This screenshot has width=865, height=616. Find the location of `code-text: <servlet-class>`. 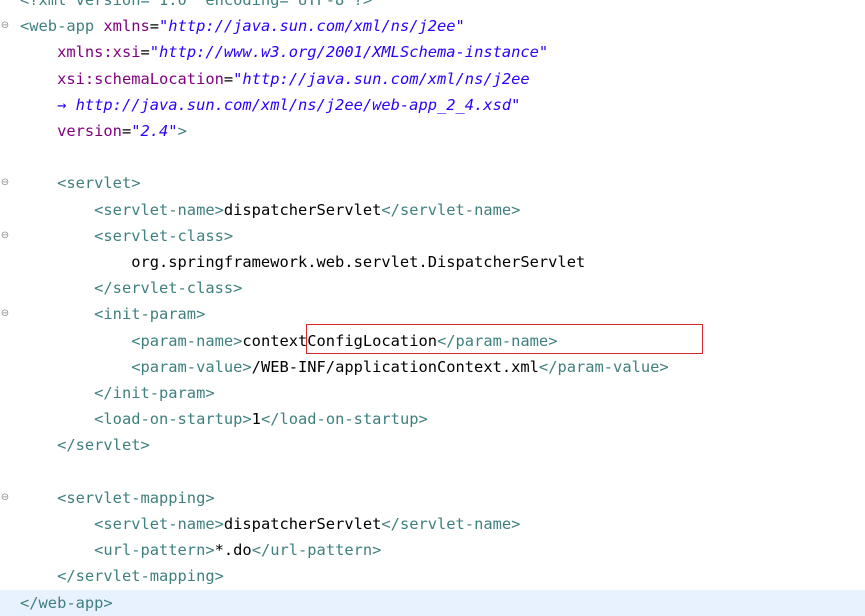

code-text: <servlet-class> is located at coordinates (126, 236).